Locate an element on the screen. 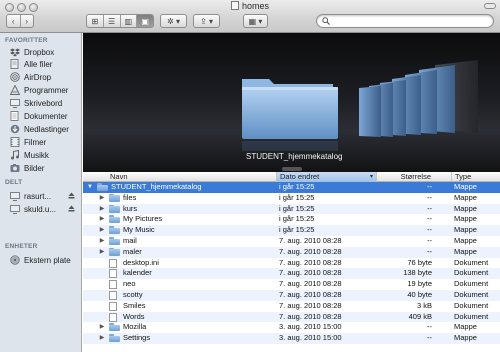 This screenshot has height=352, width=500. sort-arrow-icon: ▾ is located at coordinates (371, 177).